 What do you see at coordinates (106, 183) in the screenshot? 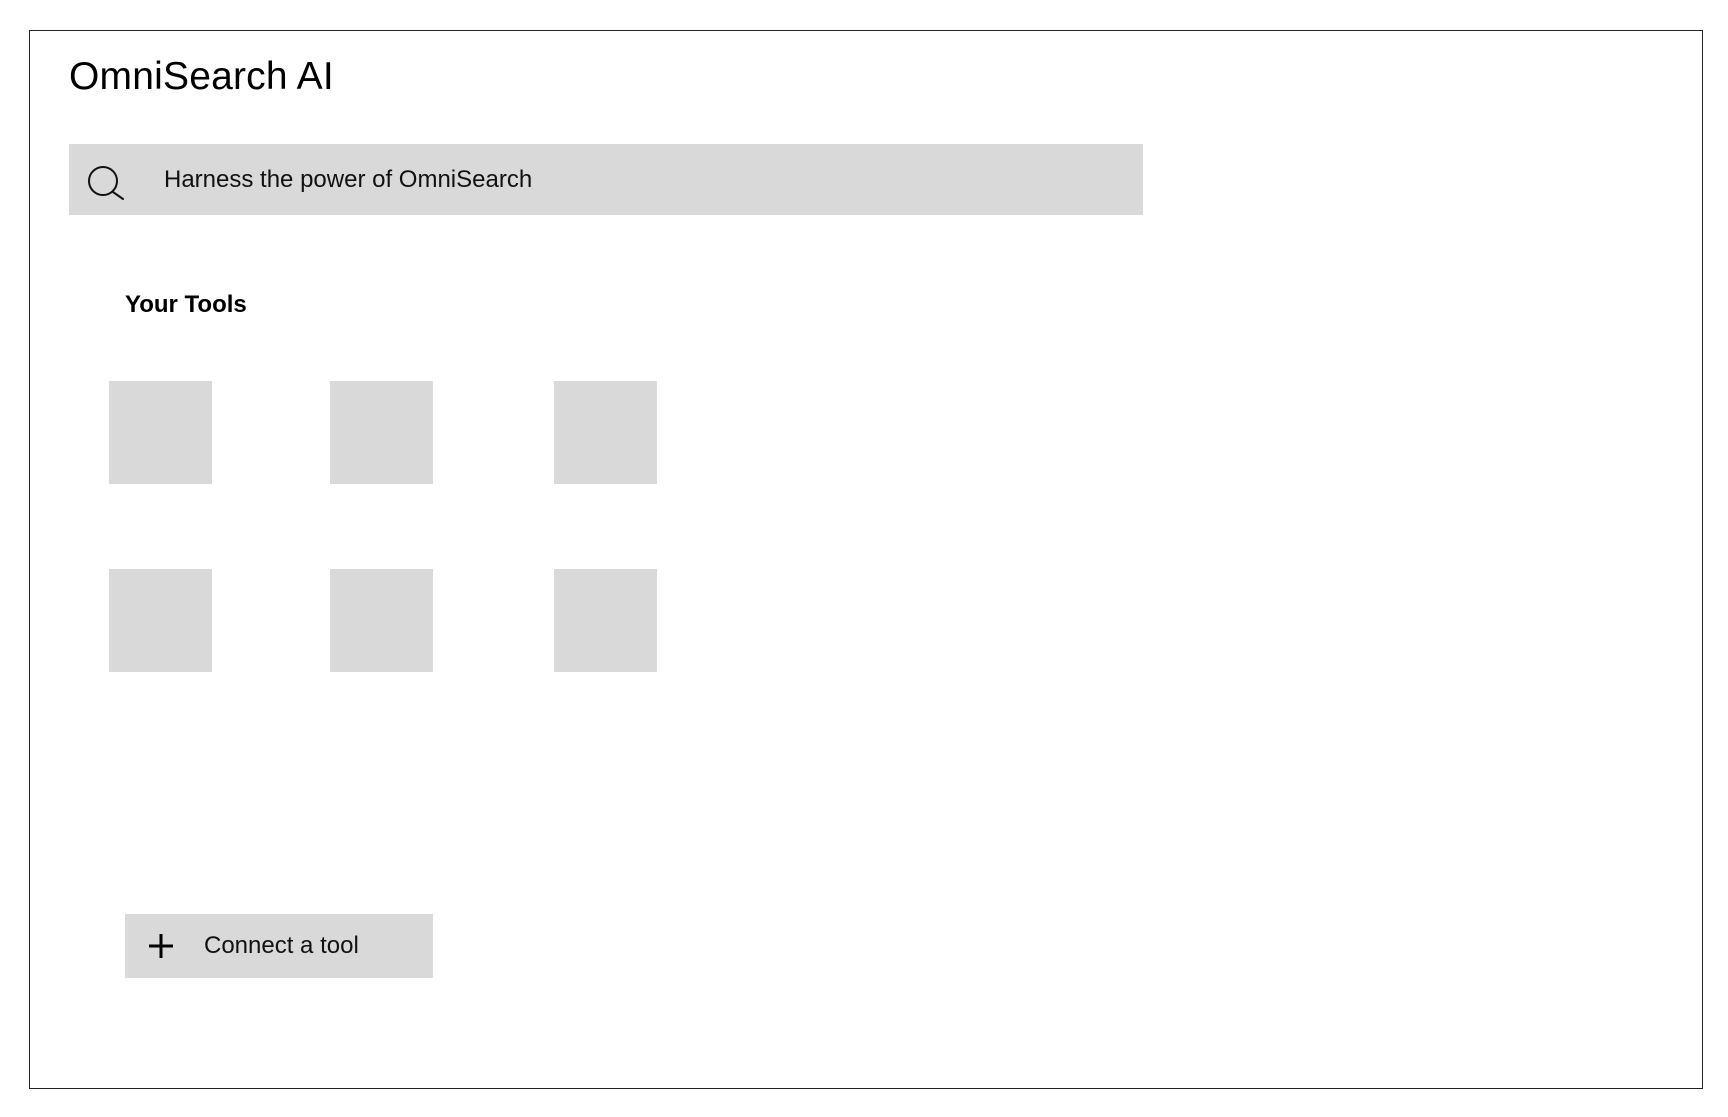
I see `search-icon` at bounding box center [106, 183].